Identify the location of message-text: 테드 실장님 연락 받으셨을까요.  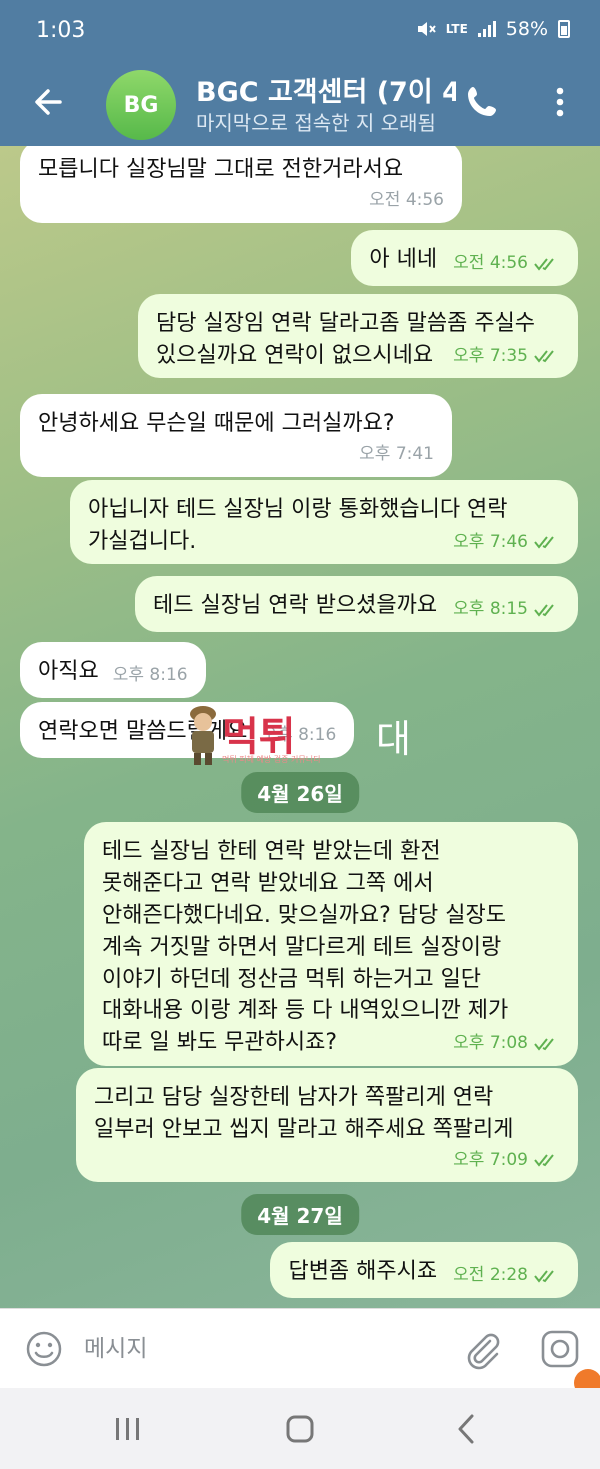
(295, 605).